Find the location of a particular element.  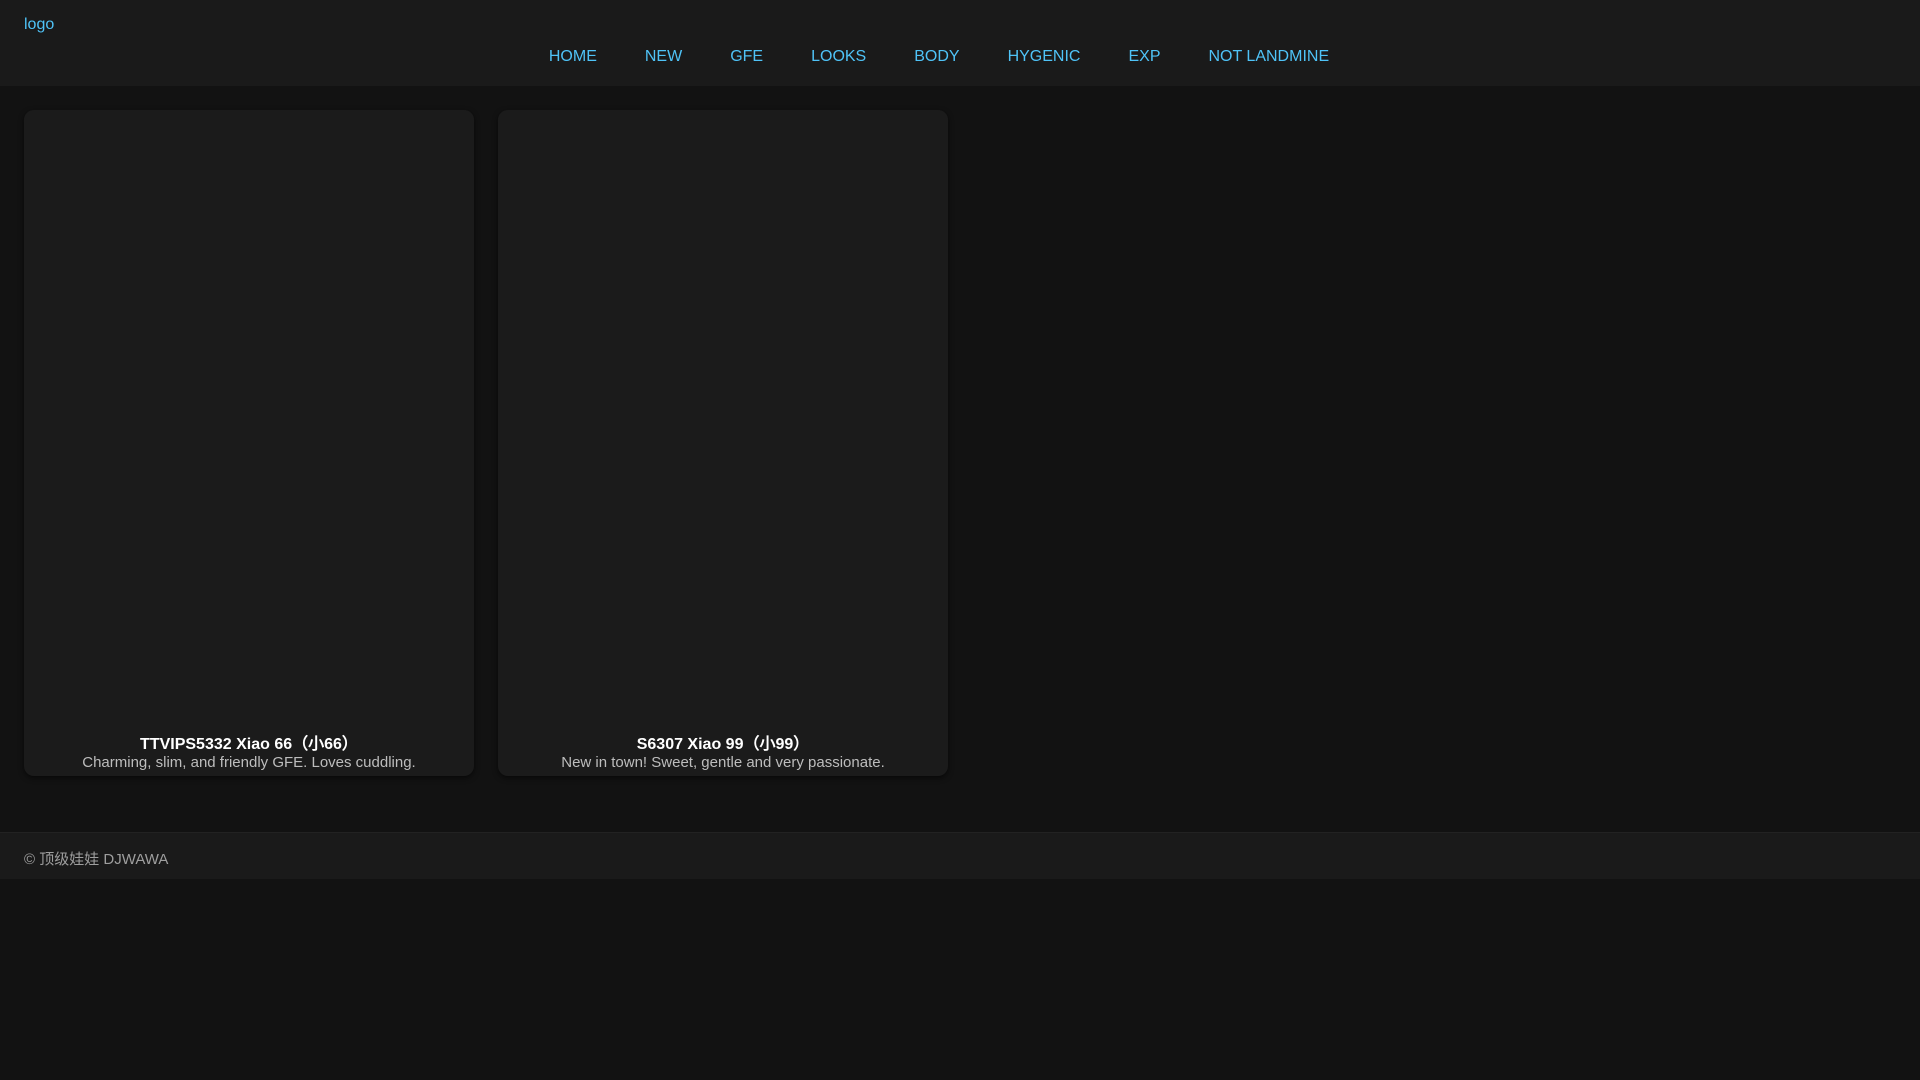

logo: logo is located at coordinates (39, 25).